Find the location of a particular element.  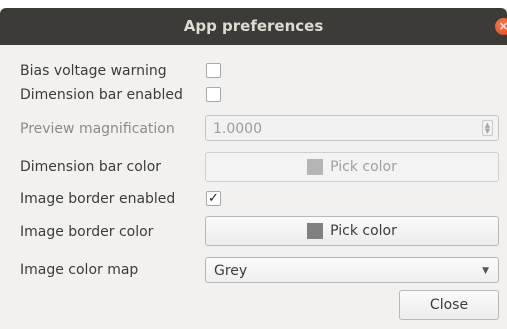

dimension-bar-enabled-label: Dimension bar enabled is located at coordinates (101, 95).